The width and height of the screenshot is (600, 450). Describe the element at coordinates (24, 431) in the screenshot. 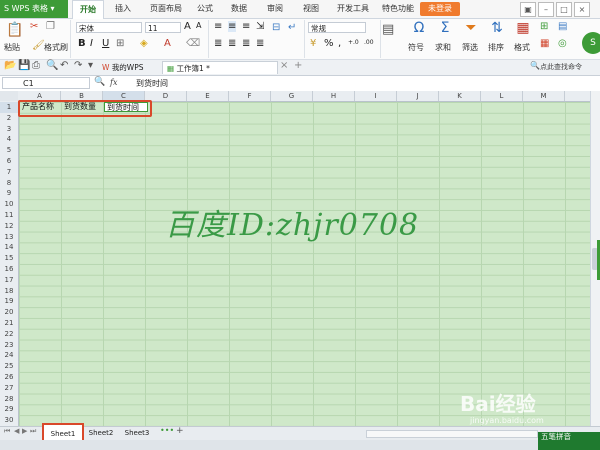

I see `next-sheet-icon: ▶` at that location.